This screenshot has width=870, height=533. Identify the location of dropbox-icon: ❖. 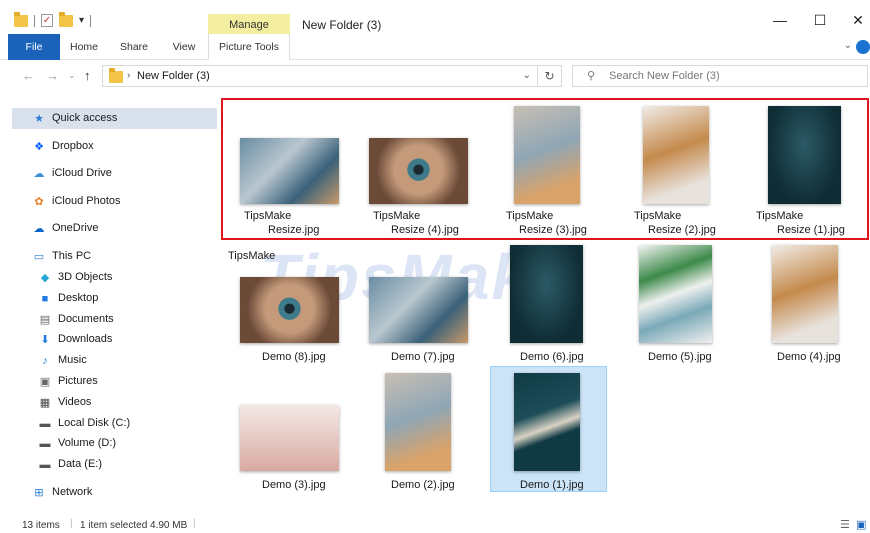
(39, 146).